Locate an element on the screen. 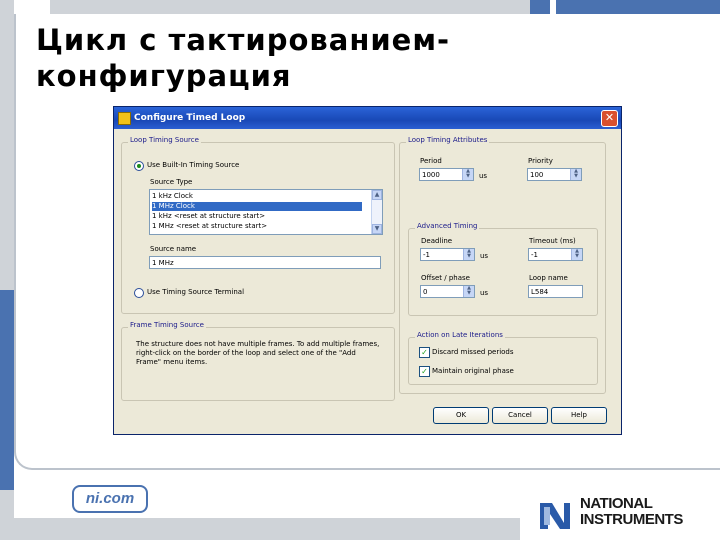  deadline-value: -1 is located at coordinates (426, 255).